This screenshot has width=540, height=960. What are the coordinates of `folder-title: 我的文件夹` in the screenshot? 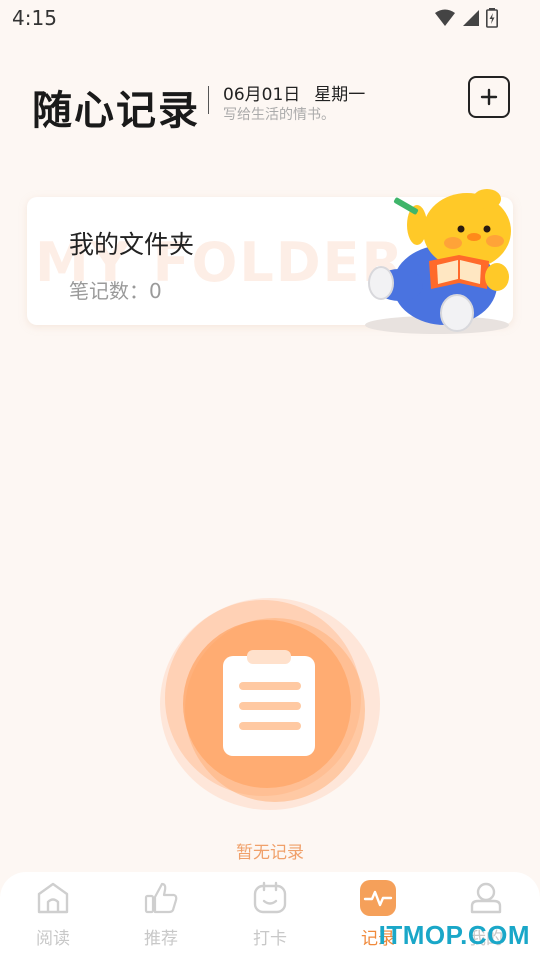 It's located at (132, 244).